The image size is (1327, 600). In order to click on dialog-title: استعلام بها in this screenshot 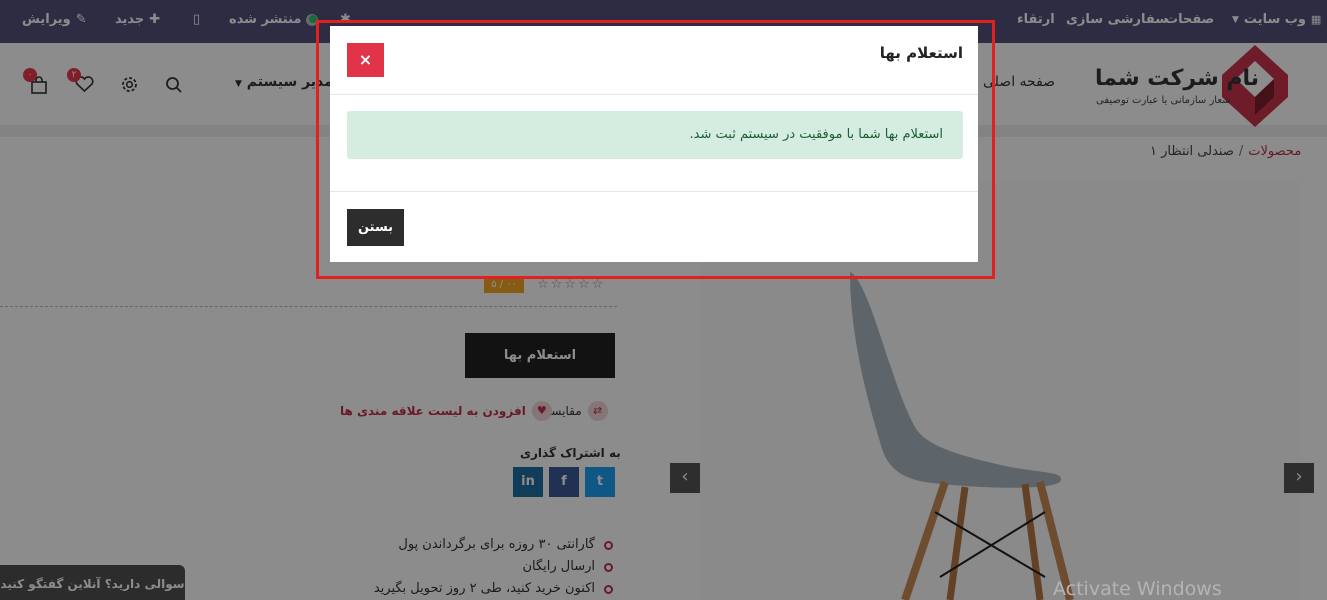, I will do `click(921, 53)`.